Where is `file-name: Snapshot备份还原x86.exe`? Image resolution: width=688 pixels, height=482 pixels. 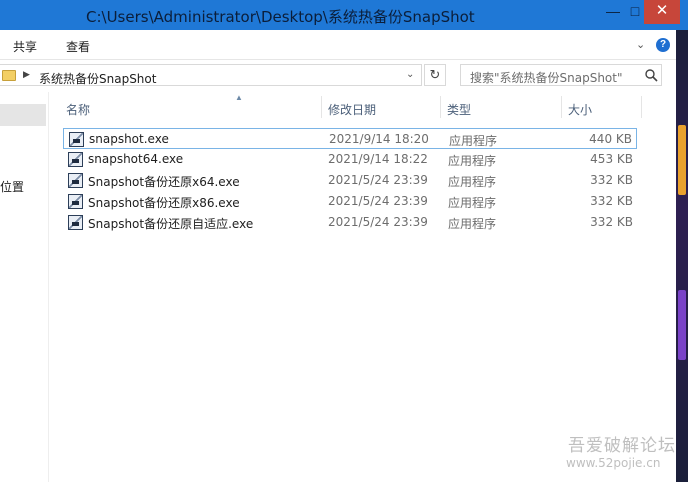 file-name: Snapshot备份还原x86.exe is located at coordinates (164, 203).